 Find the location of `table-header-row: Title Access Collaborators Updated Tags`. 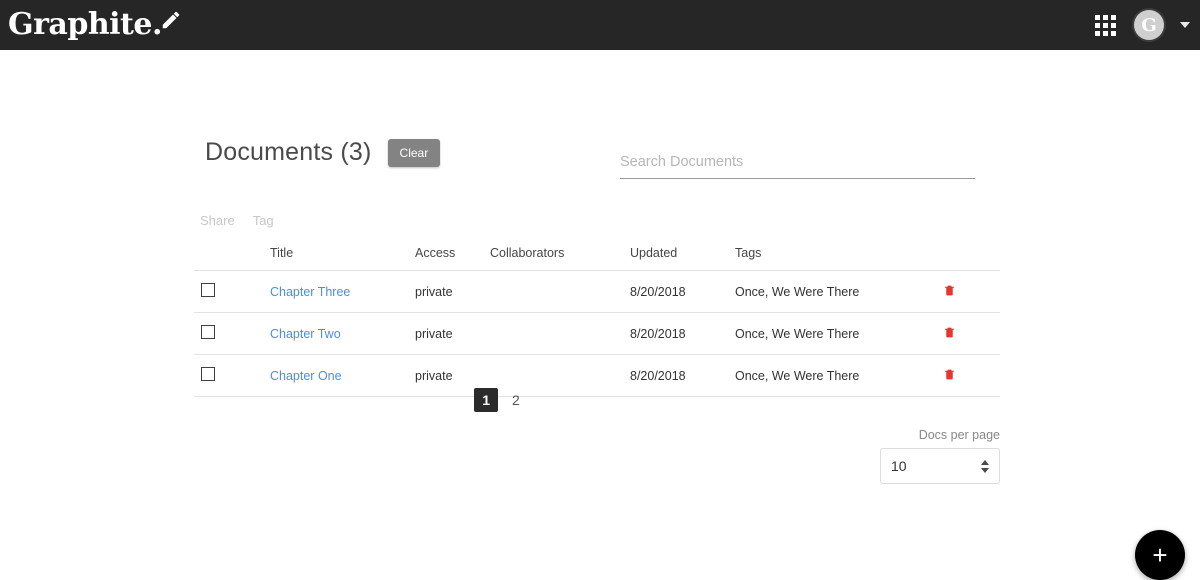

table-header-row: Title Access Collaborators Updated Tags is located at coordinates (597, 258).